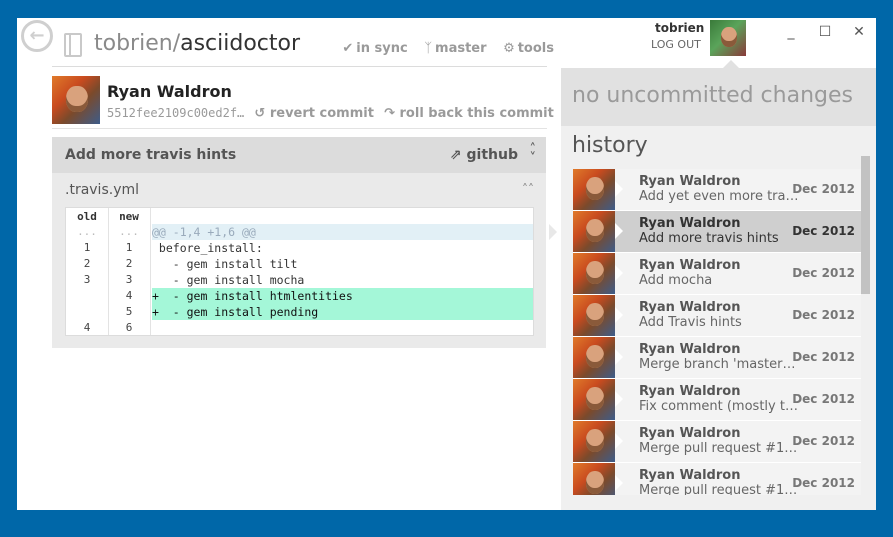 The width and height of the screenshot is (893, 537). What do you see at coordinates (859, 32) in the screenshot?
I see `close-icon: ✕` at bounding box center [859, 32].